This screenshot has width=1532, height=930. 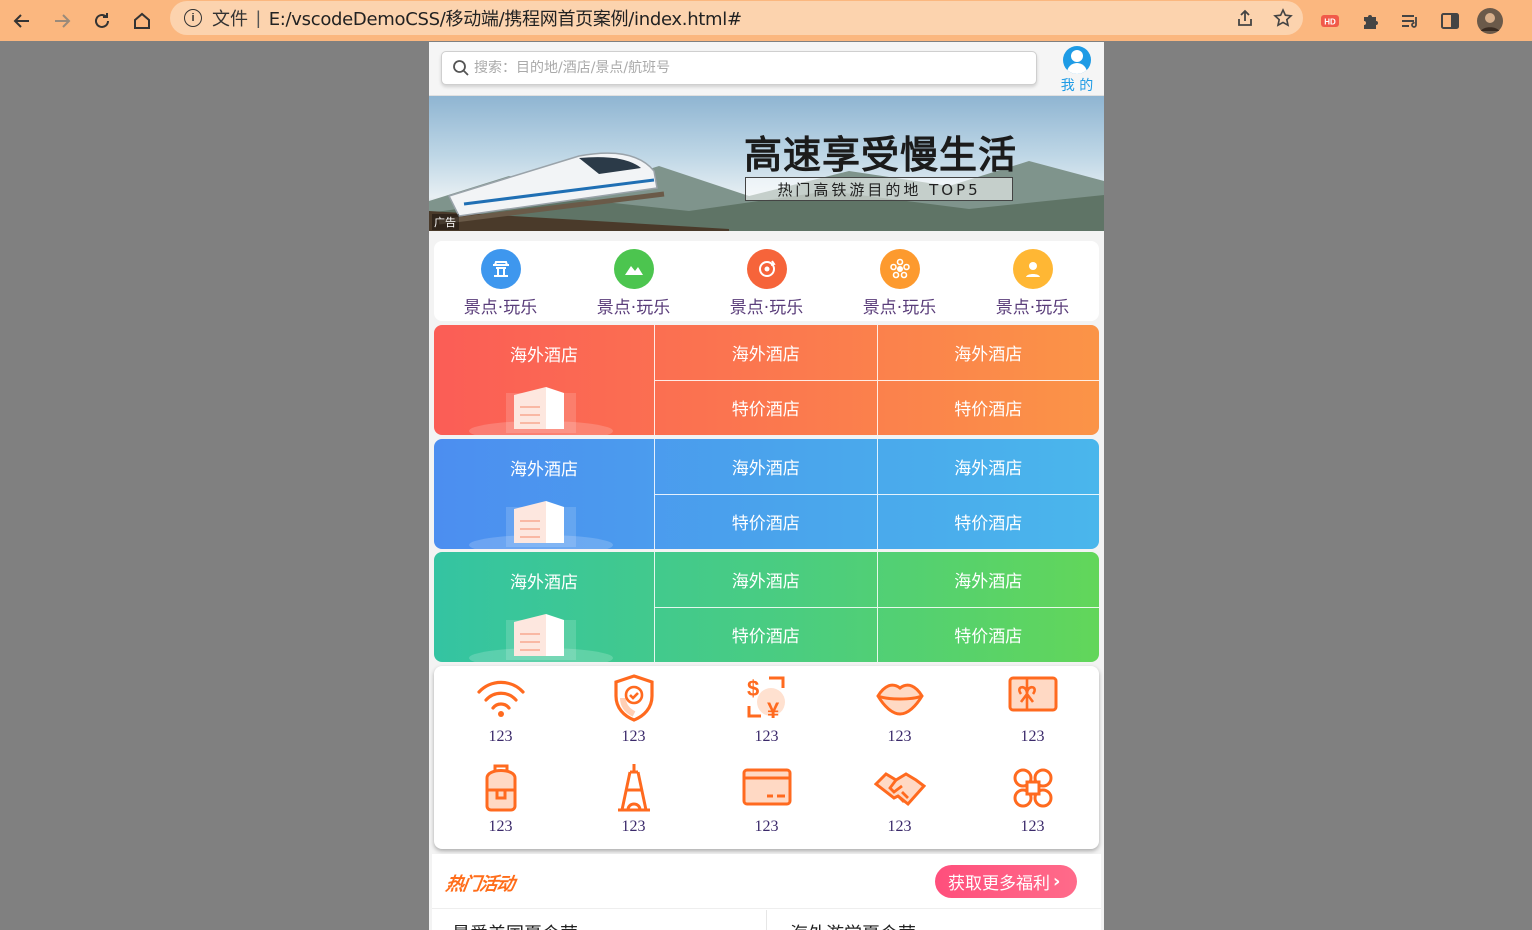 I want to click on nav-item-1: 景点·玩乐, so click(x=500, y=281).